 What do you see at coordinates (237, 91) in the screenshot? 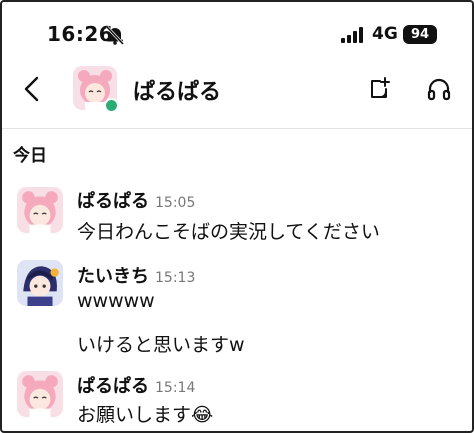
I see `channel-header: ぱるぱる` at bounding box center [237, 91].